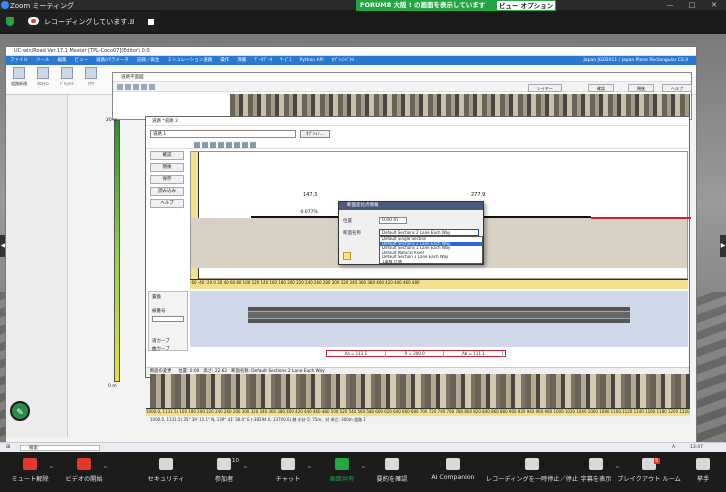 Image resolution: width=726 pixels, height=492 pixels. What do you see at coordinates (120, 87) in the screenshot?
I see `zoom-in-icon` at bounding box center [120, 87].